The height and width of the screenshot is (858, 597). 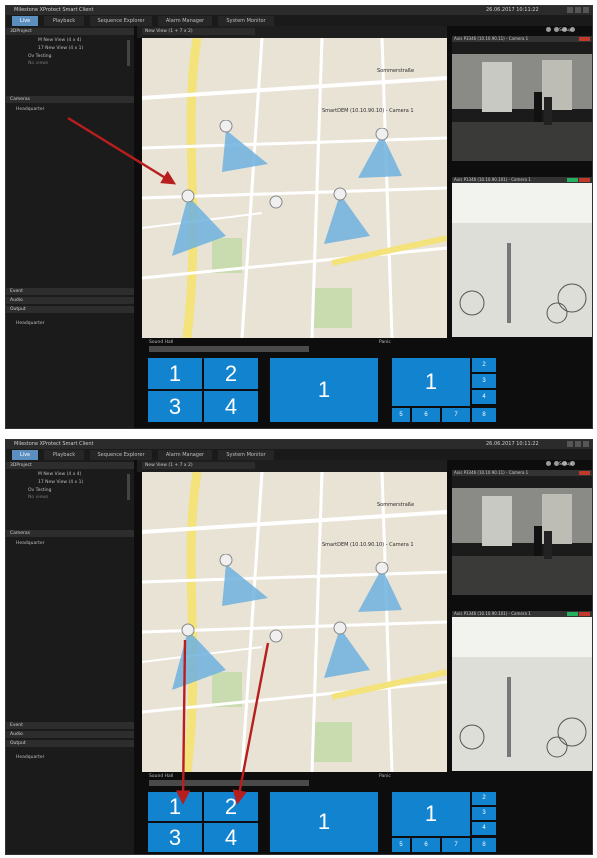 I want to click on toolbar-icons, so click(x=562, y=460).